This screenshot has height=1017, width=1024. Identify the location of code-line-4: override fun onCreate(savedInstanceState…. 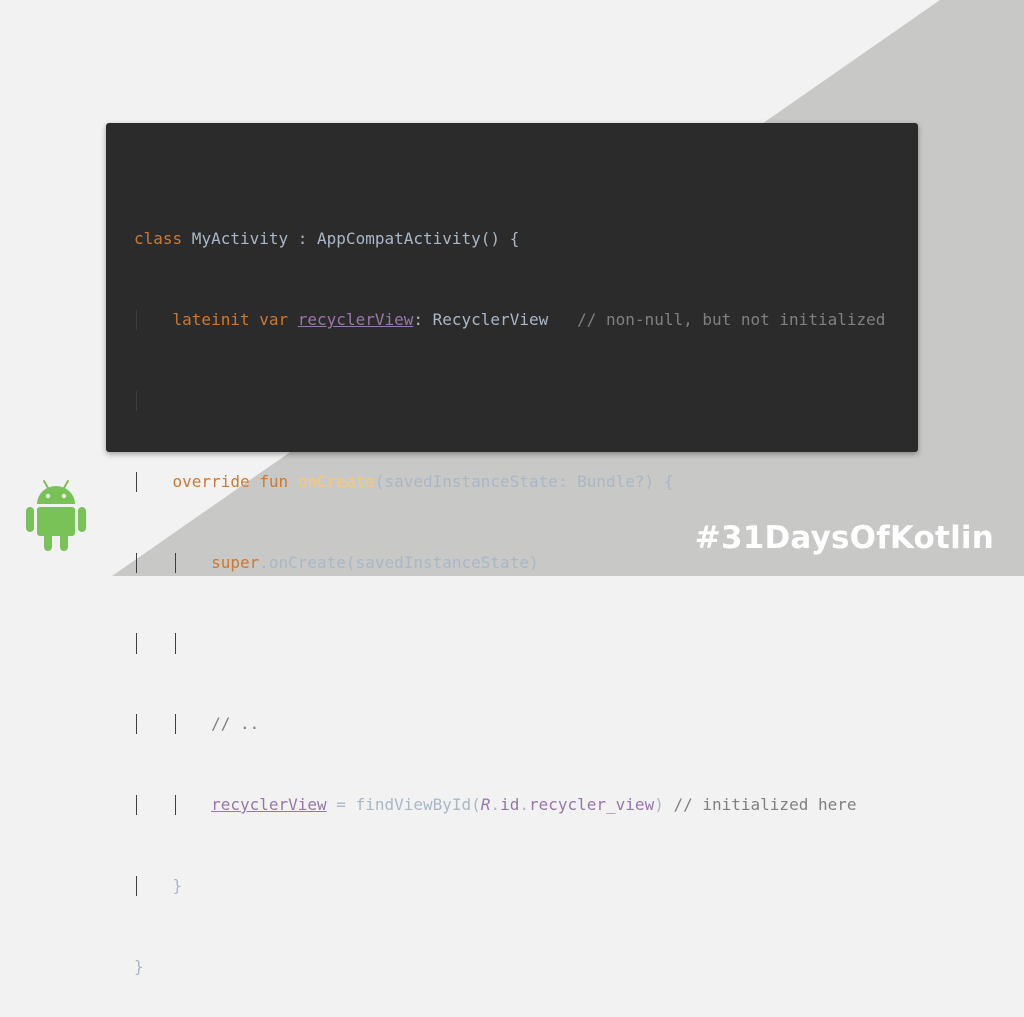
(509, 481).